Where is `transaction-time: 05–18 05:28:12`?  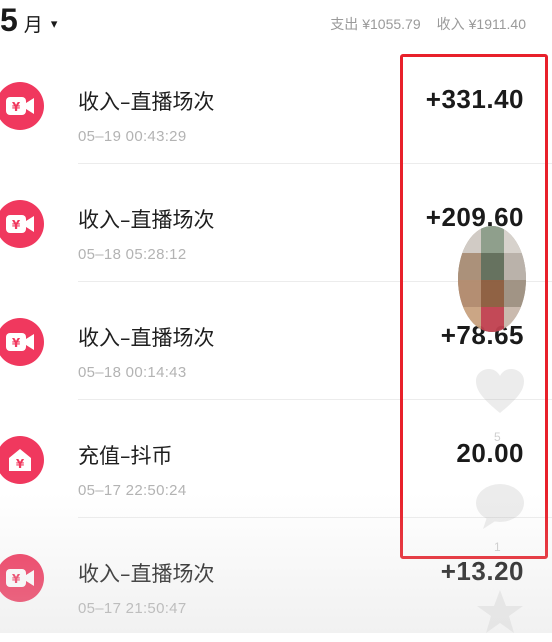
transaction-time: 05–18 05:28:12 is located at coordinates (132, 254).